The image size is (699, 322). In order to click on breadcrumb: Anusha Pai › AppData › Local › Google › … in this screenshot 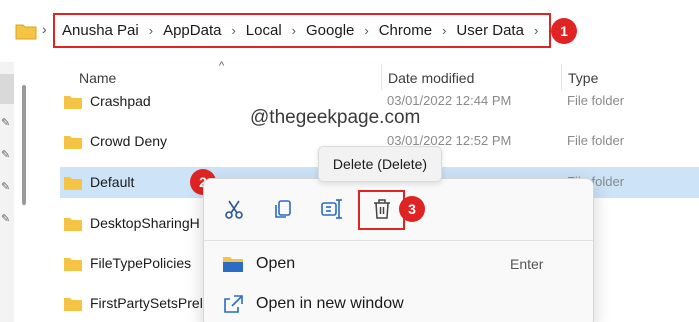, I will do `click(302, 30)`.